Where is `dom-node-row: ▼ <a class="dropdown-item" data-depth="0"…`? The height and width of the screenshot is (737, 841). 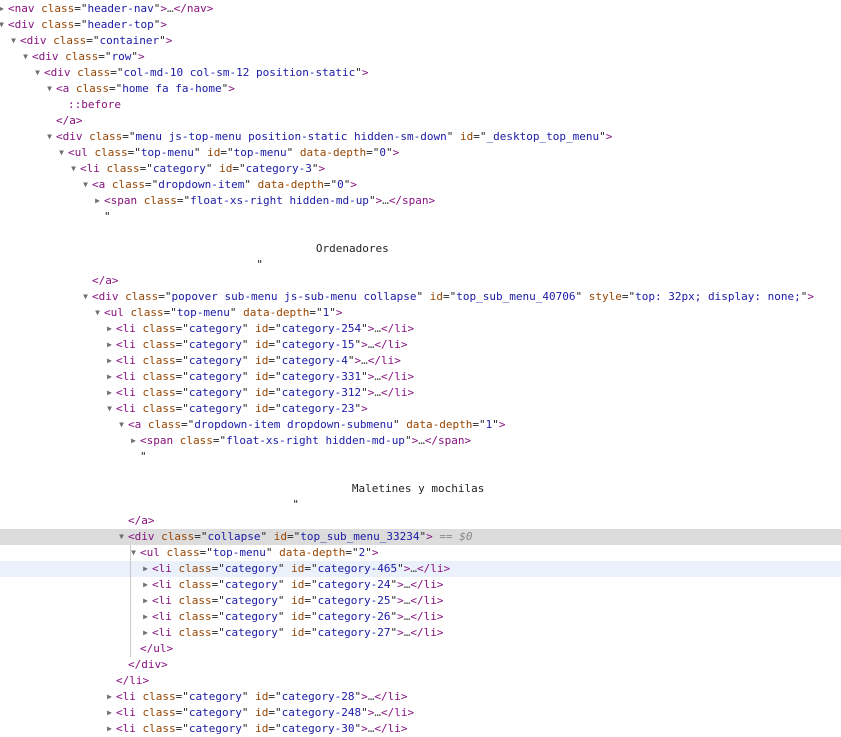 dom-node-row: ▼ <a class="dropdown-item" data-depth="0"… is located at coordinates (420, 185).